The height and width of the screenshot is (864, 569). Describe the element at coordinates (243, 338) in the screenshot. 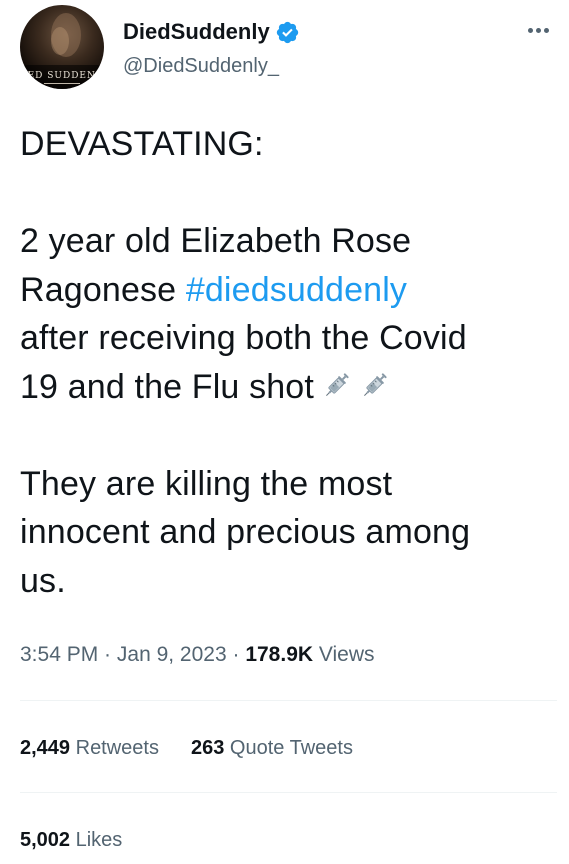

I see `tweet-text-line: after receiving both the Covid` at that location.